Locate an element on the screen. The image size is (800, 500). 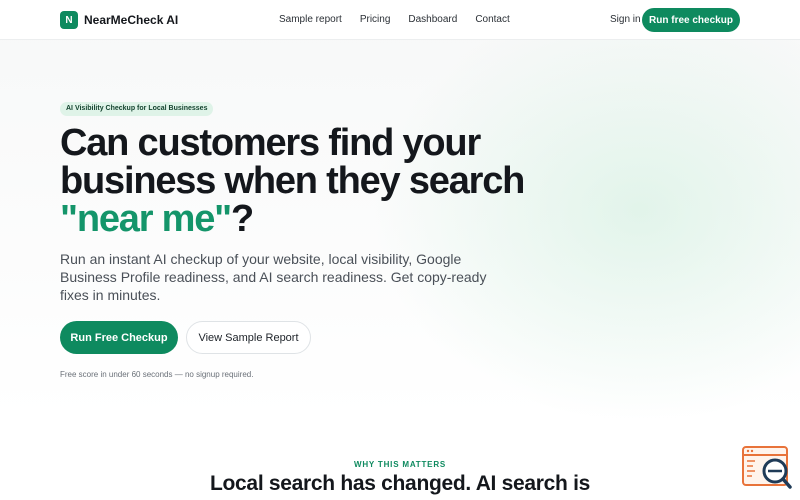
main-nav: Sample report Pricing Dashboard Contact is located at coordinates (403, 19).